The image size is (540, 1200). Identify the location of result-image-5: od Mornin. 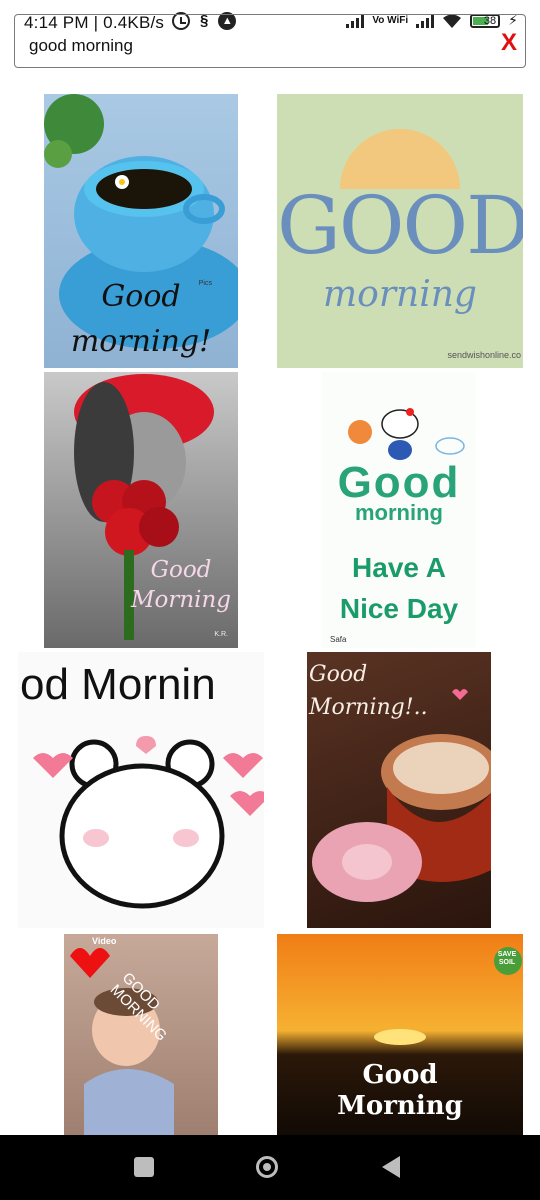
(141, 790).